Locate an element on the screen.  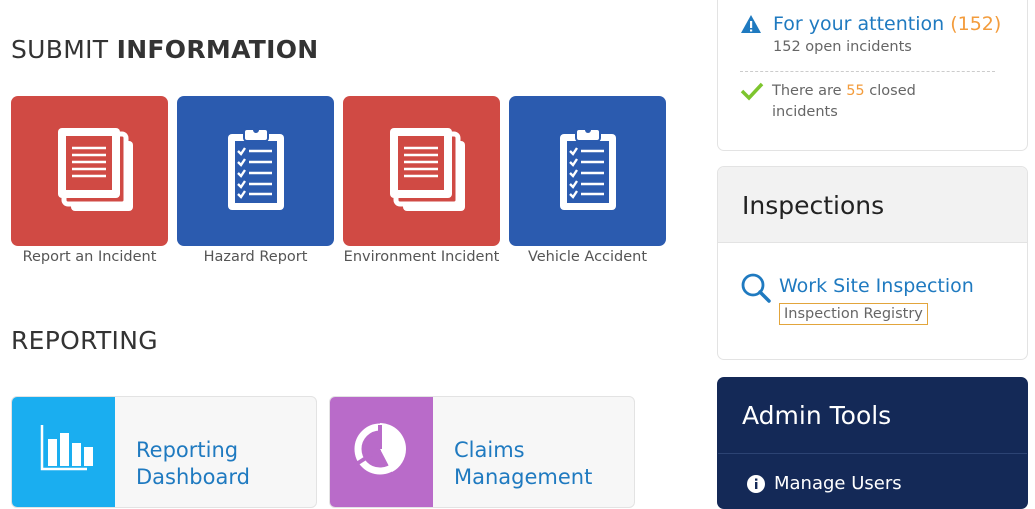
manage-users-label: Manage Users is located at coordinates (838, 483).